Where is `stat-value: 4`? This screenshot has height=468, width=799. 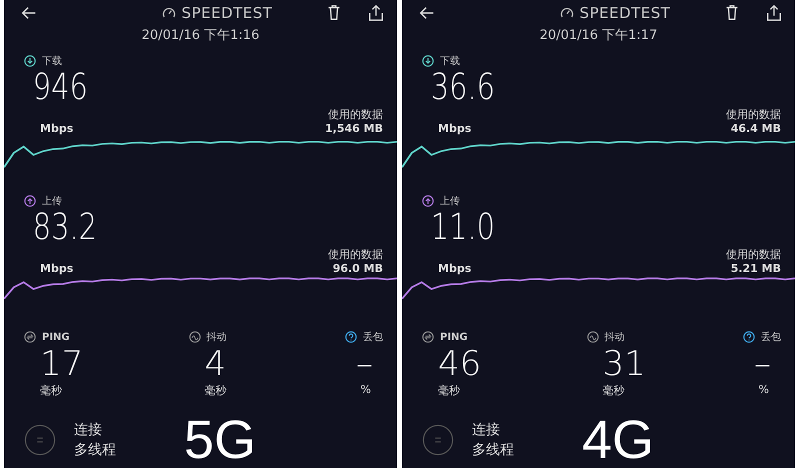
stat-value: 4 is located at coordinates (216, 364).